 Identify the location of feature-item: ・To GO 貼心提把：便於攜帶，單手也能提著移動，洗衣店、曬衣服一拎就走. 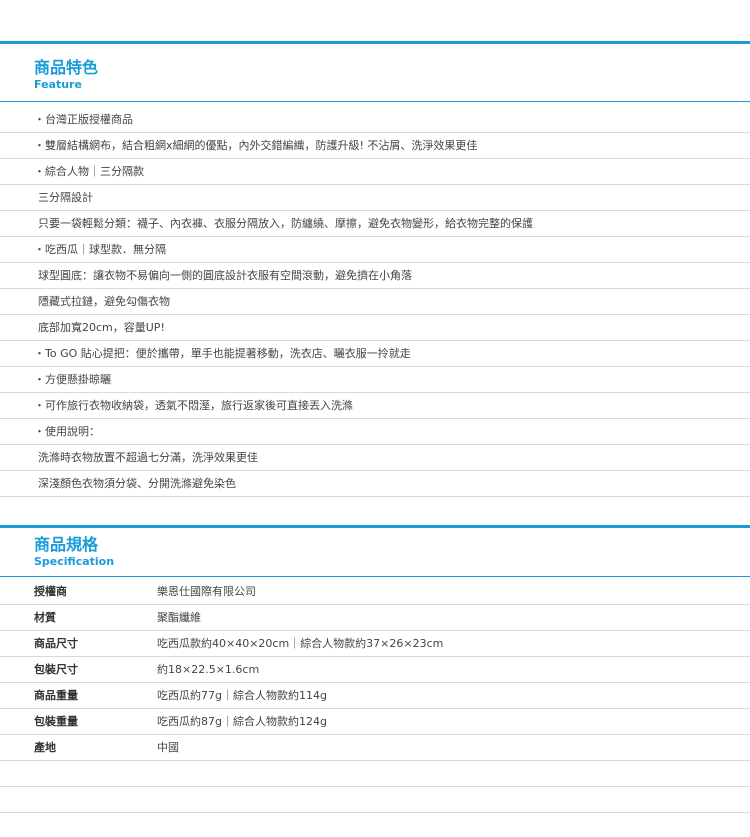
(375, 354).